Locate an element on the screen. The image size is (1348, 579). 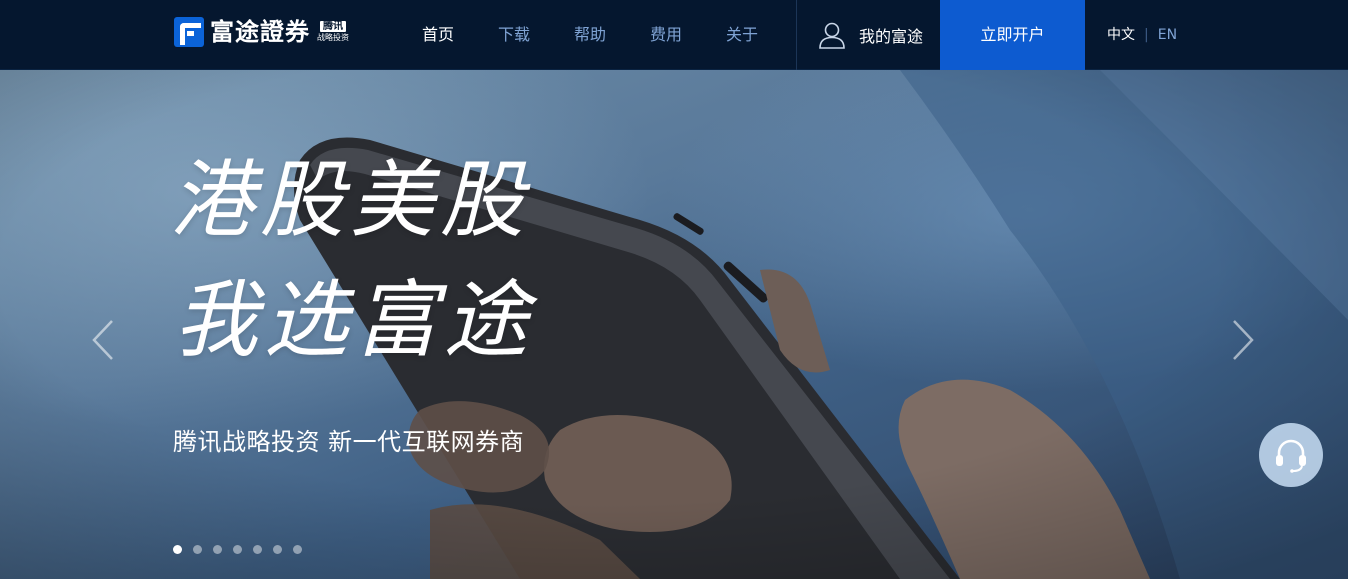
customer-support-button is located at coordinates (1291, 455).